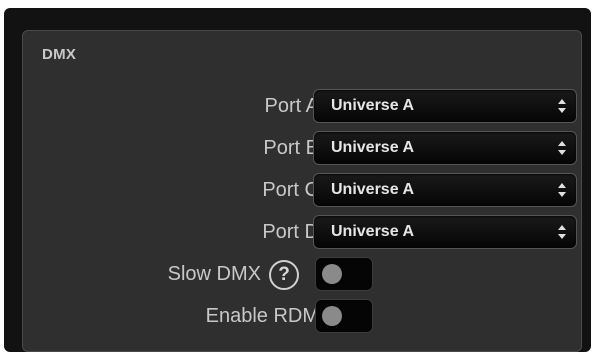  What do you see at coordinates (372, 231) in the screenshot?
I see `port-d-select-value: Universe A` at bounding box center [372, 231].